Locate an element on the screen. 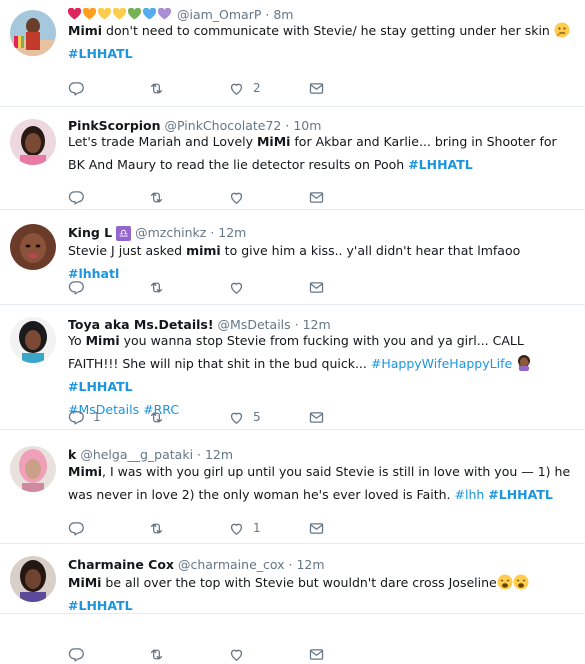  reply-count: 1 is located at coordinates (97, 417).